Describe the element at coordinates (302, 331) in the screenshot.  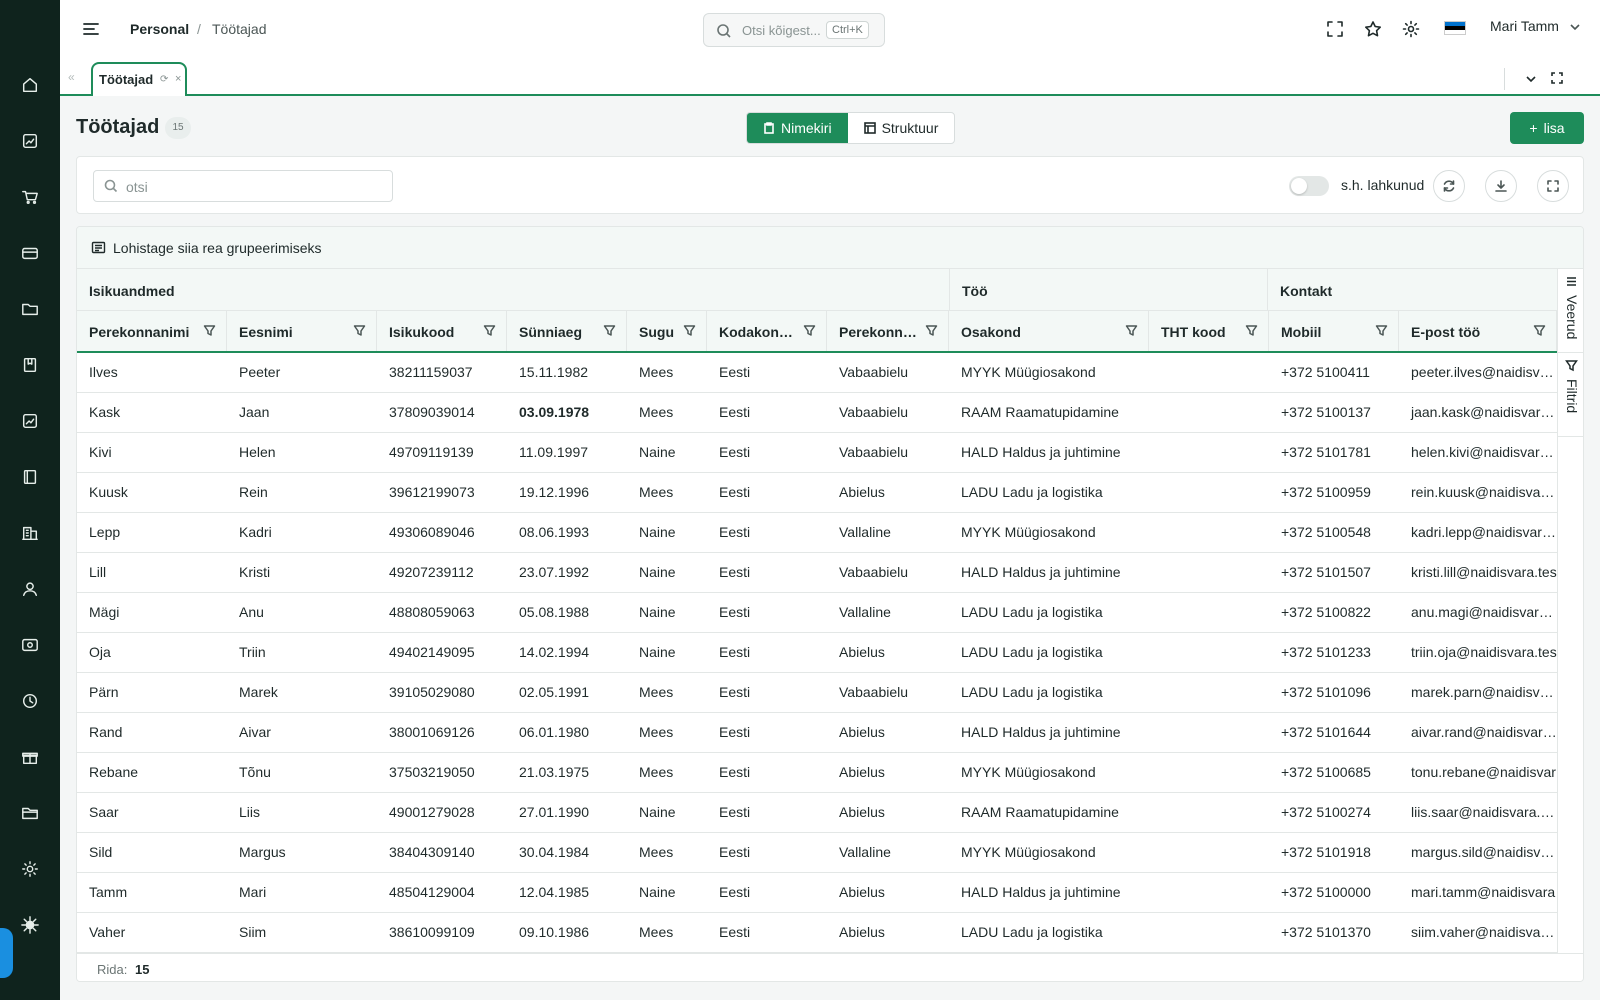
I see `column-header-first-name: Eesnimi` at that location.